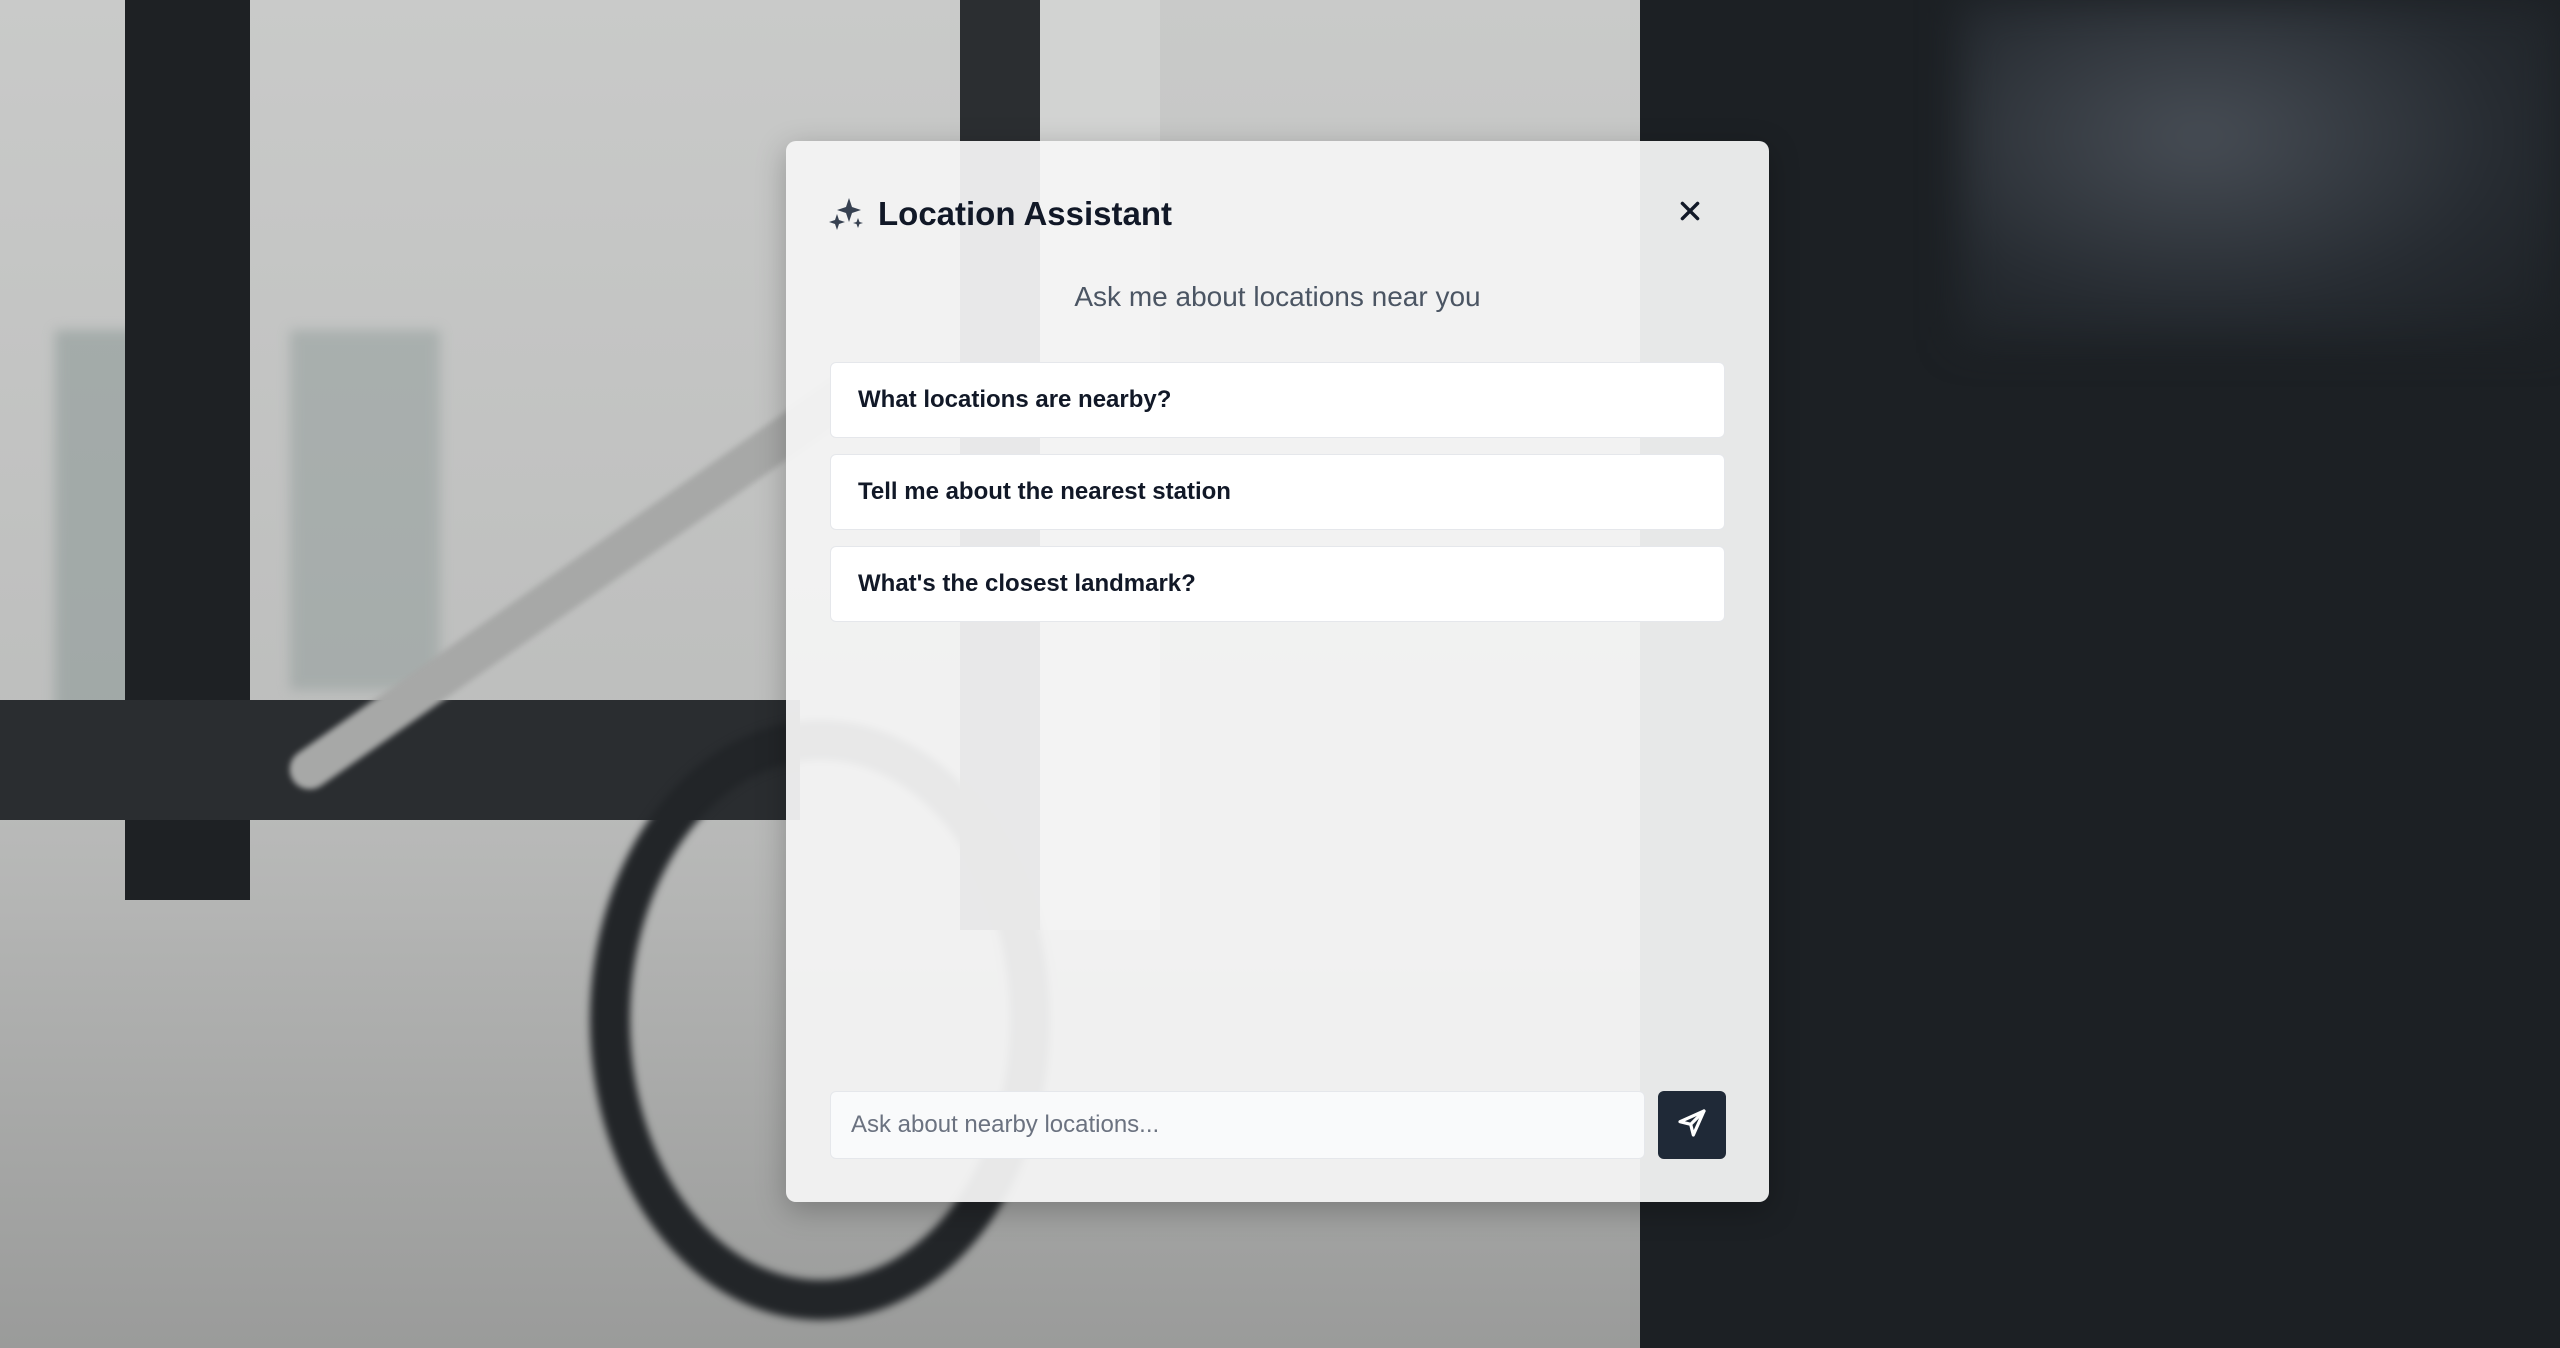 The width and height of the screenshot is (2560, 1348). What do you see at coordinates (1025, 213) in the screenshot?
I see `dialog-title: Location Assistant` at bounding box center [1025, 213].